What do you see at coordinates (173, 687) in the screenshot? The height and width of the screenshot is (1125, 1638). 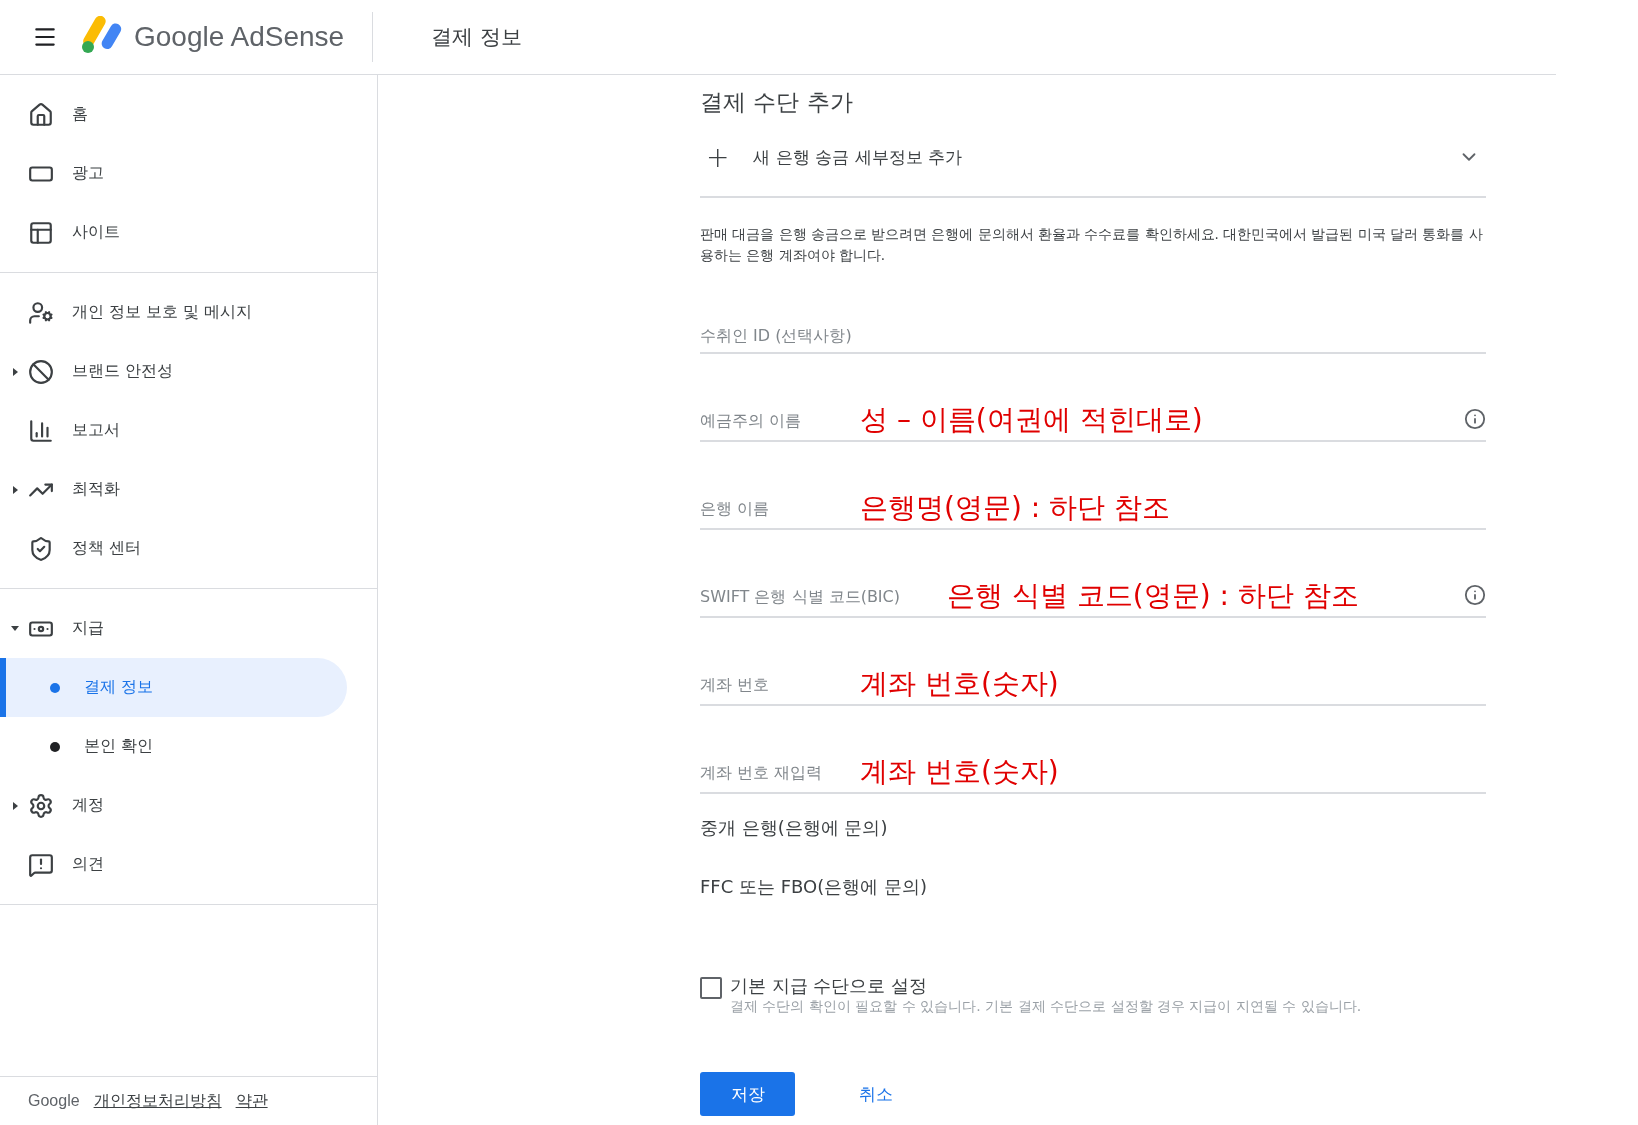 I see `nav-item: 결제 정보` at bounding box center [173, 687].